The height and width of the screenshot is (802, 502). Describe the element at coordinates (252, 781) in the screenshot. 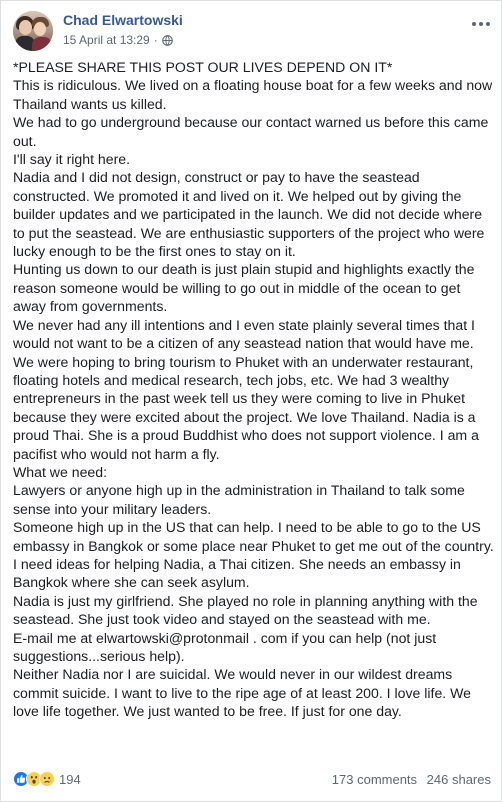

I see `post-footer: 194 173 comments 246 shares` at that location.